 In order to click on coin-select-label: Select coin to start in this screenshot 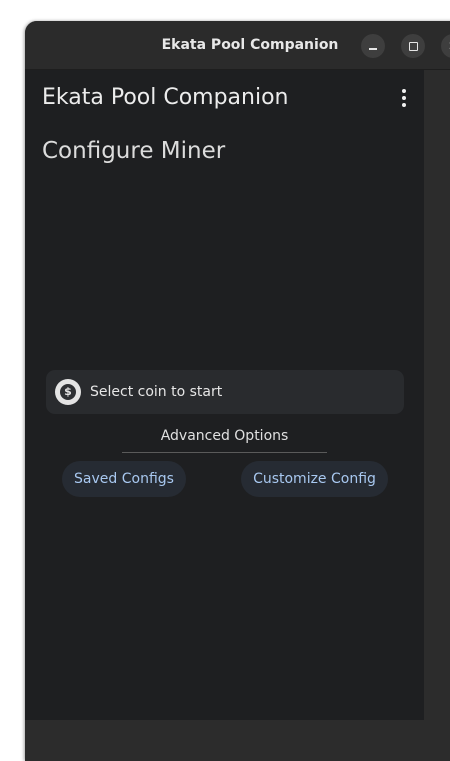, I will do `click(156, 392)`.